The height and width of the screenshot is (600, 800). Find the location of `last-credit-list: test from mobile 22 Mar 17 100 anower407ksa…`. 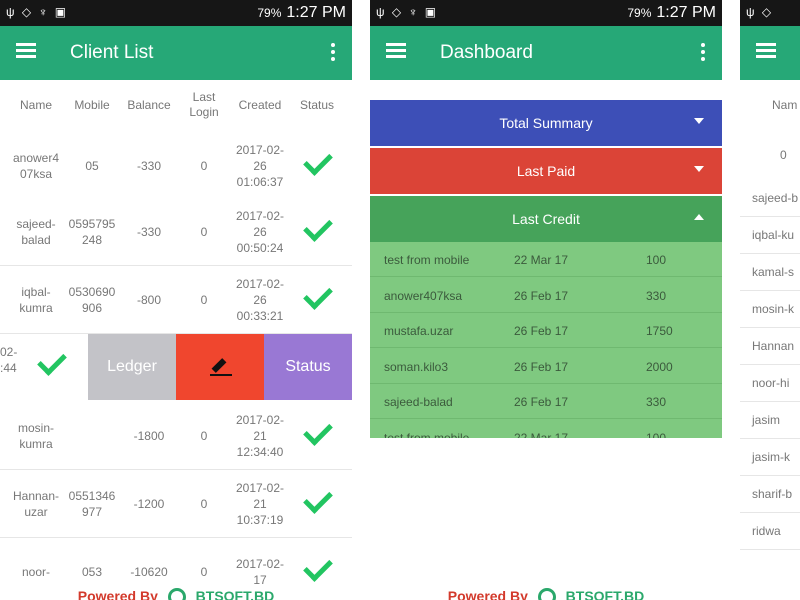

last-credit-list: test from mobile 22 Mar 17 100 anower407ksa… is located at coordinates (546, 340).